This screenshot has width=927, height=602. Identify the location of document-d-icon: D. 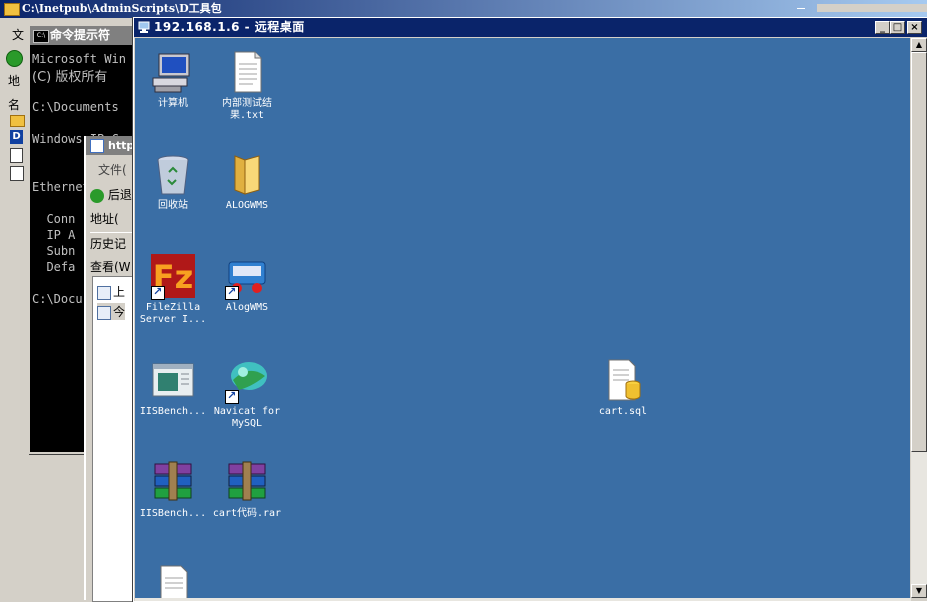
(16, 137).